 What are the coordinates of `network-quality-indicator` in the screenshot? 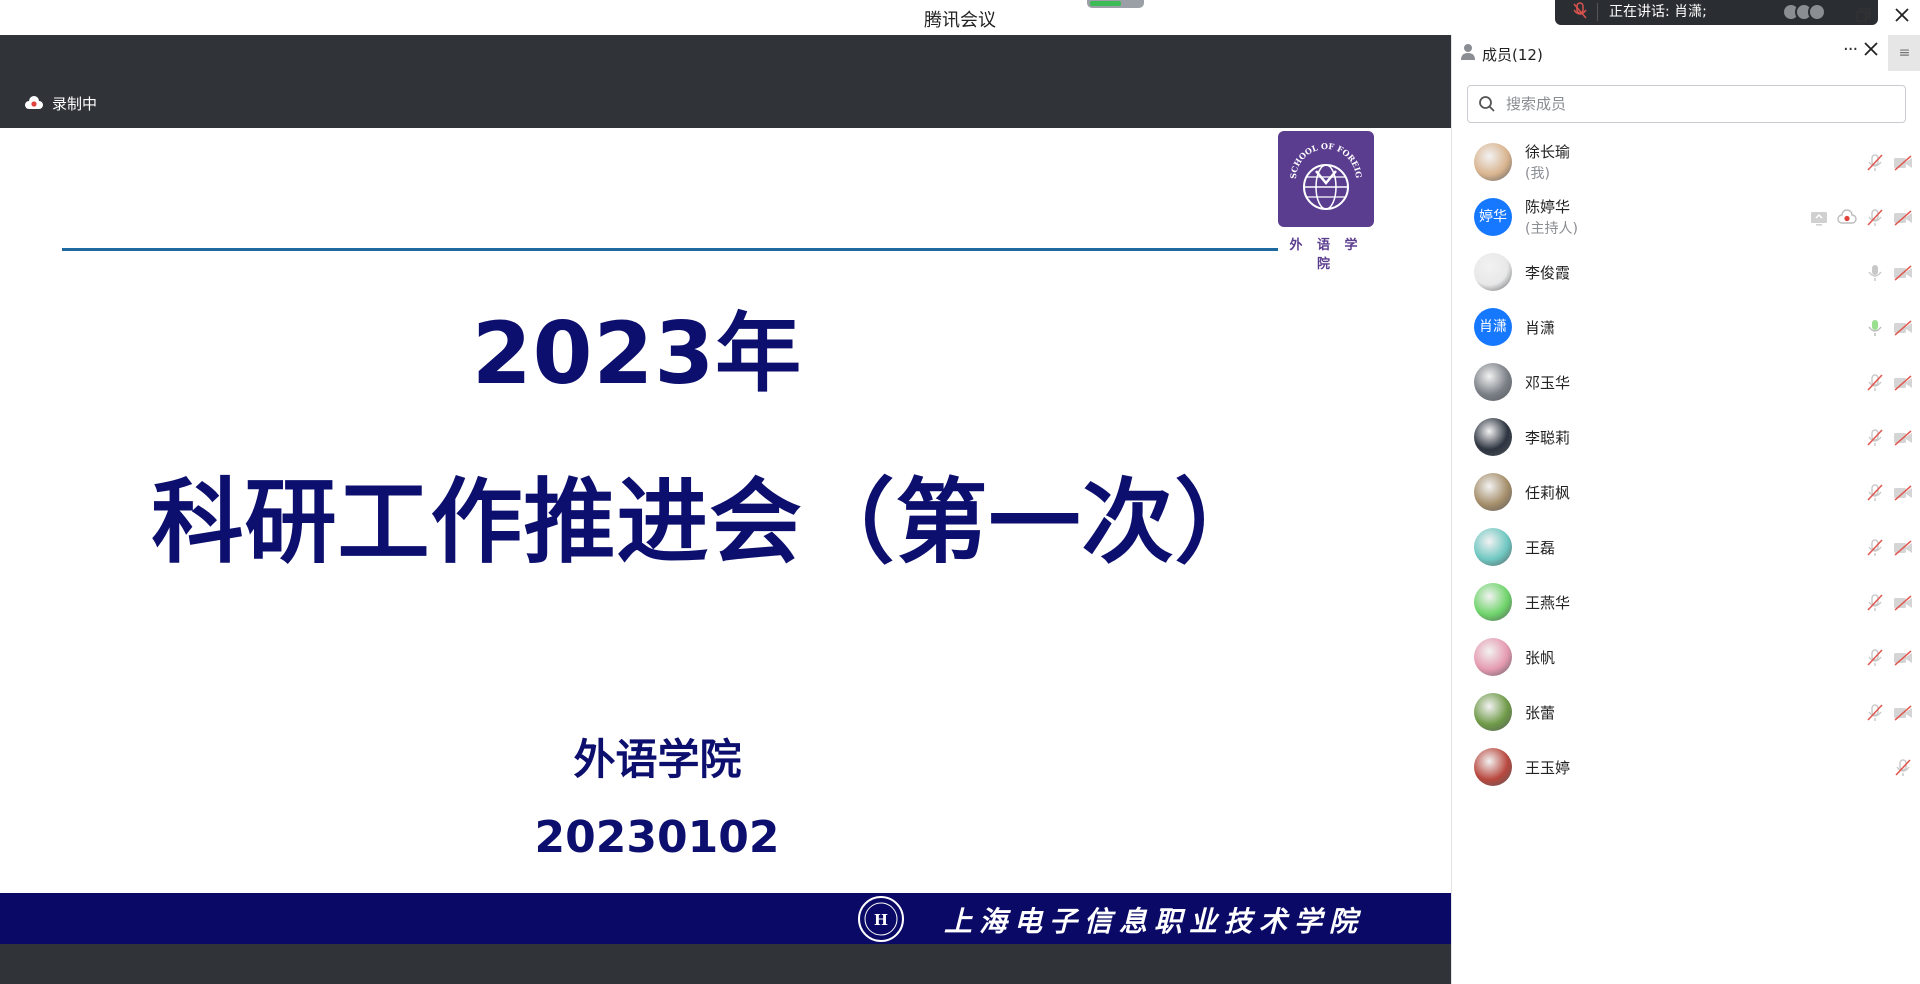 It's located at (1115, 4).